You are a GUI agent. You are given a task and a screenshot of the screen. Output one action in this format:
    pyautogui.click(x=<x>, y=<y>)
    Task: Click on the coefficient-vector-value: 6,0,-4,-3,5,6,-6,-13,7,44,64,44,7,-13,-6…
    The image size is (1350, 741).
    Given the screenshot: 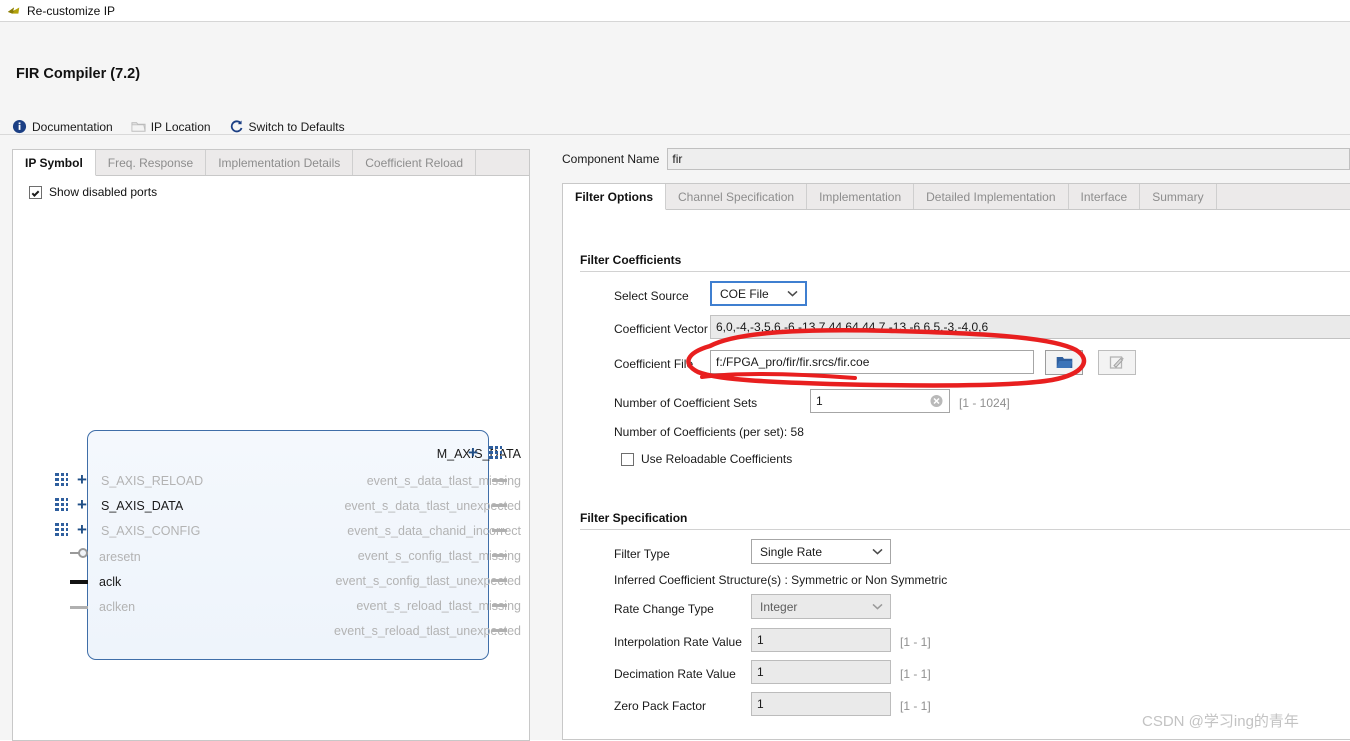 What is the action you would take?
    pyautogui.click(x=852, y=327)
    